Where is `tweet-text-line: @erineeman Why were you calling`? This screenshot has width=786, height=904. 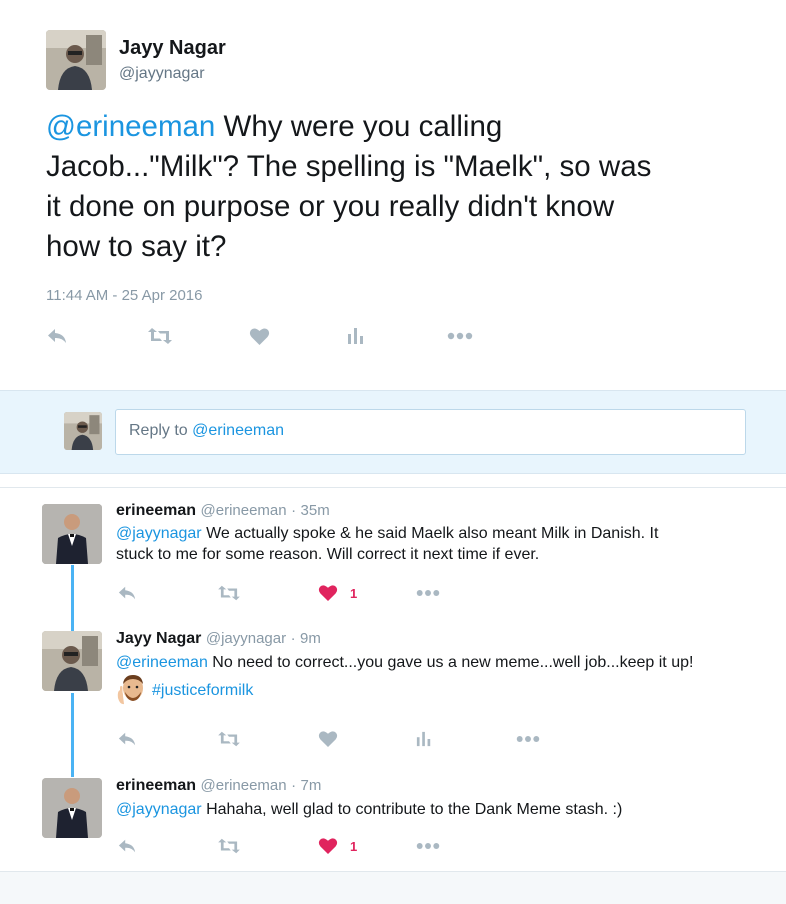 tweet-text-line: @erineeman Why were you calling is located at coordinates (406, 127).